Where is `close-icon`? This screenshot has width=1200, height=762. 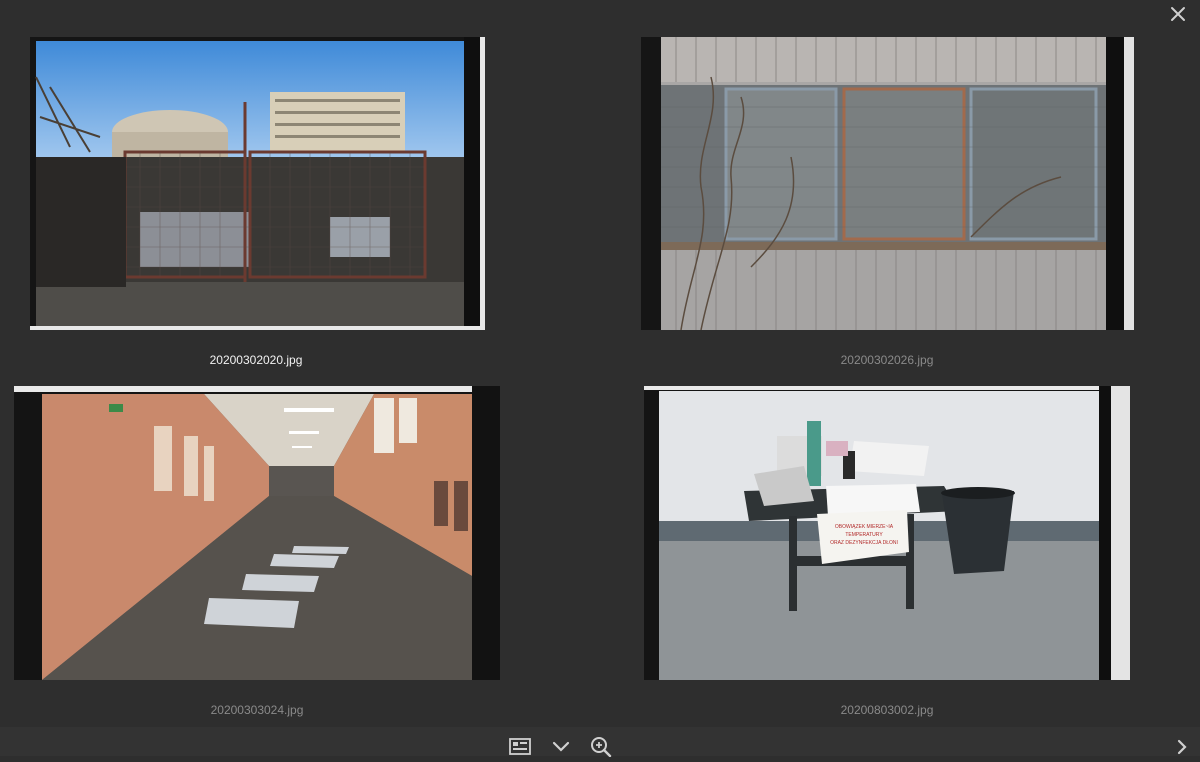
close-icon is located at coordinates (1178, 14).